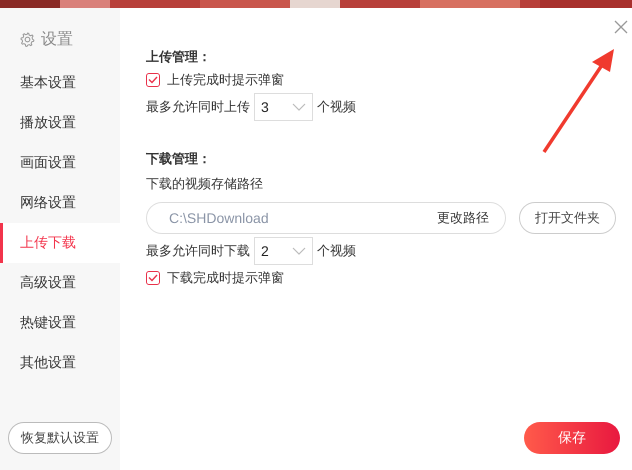  Describe the element at coordinates (621, 27) in the screenshot. I see `close-icon` at that location.